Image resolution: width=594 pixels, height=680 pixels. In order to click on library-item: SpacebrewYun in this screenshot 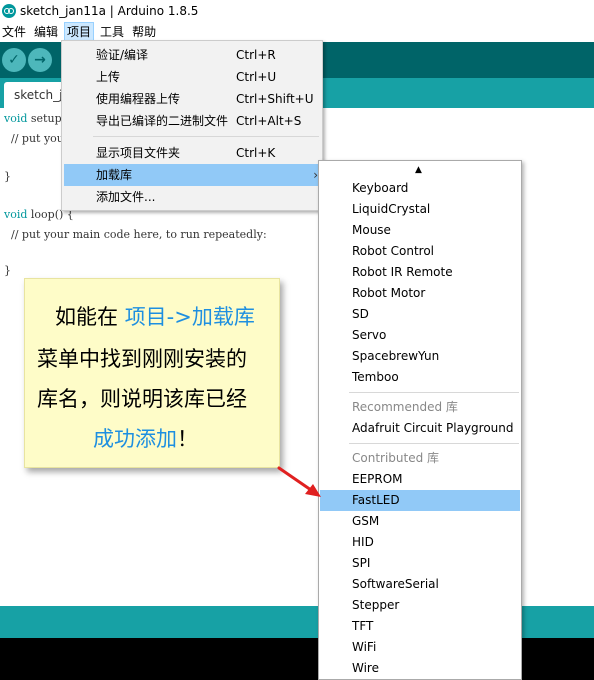, I will do `click(420, 356)`.